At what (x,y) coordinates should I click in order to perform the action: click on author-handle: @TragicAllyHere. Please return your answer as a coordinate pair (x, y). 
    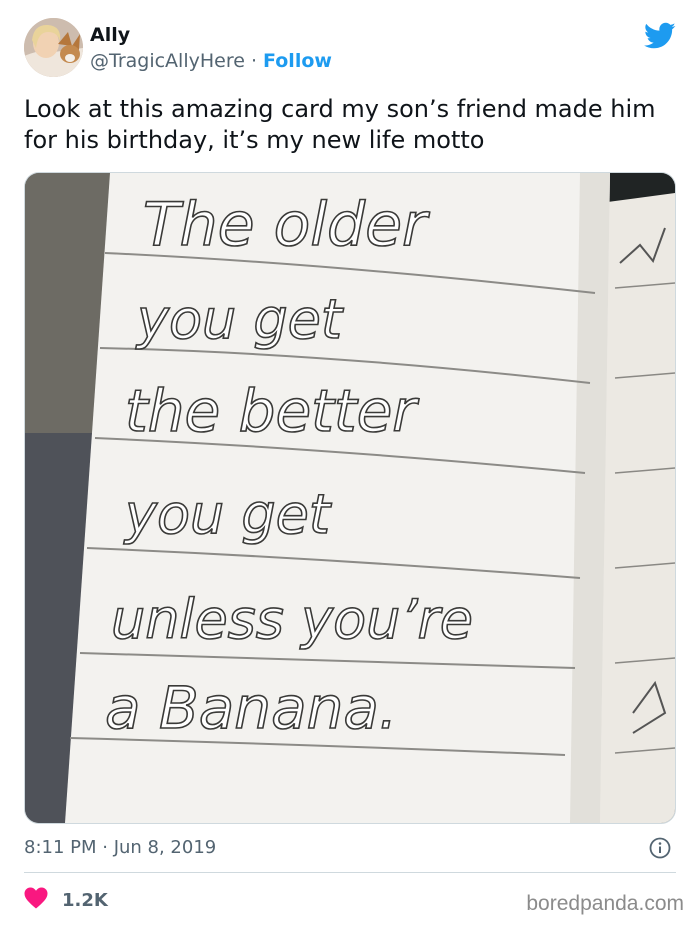
    Looking at the image, I should click on (167, 61).